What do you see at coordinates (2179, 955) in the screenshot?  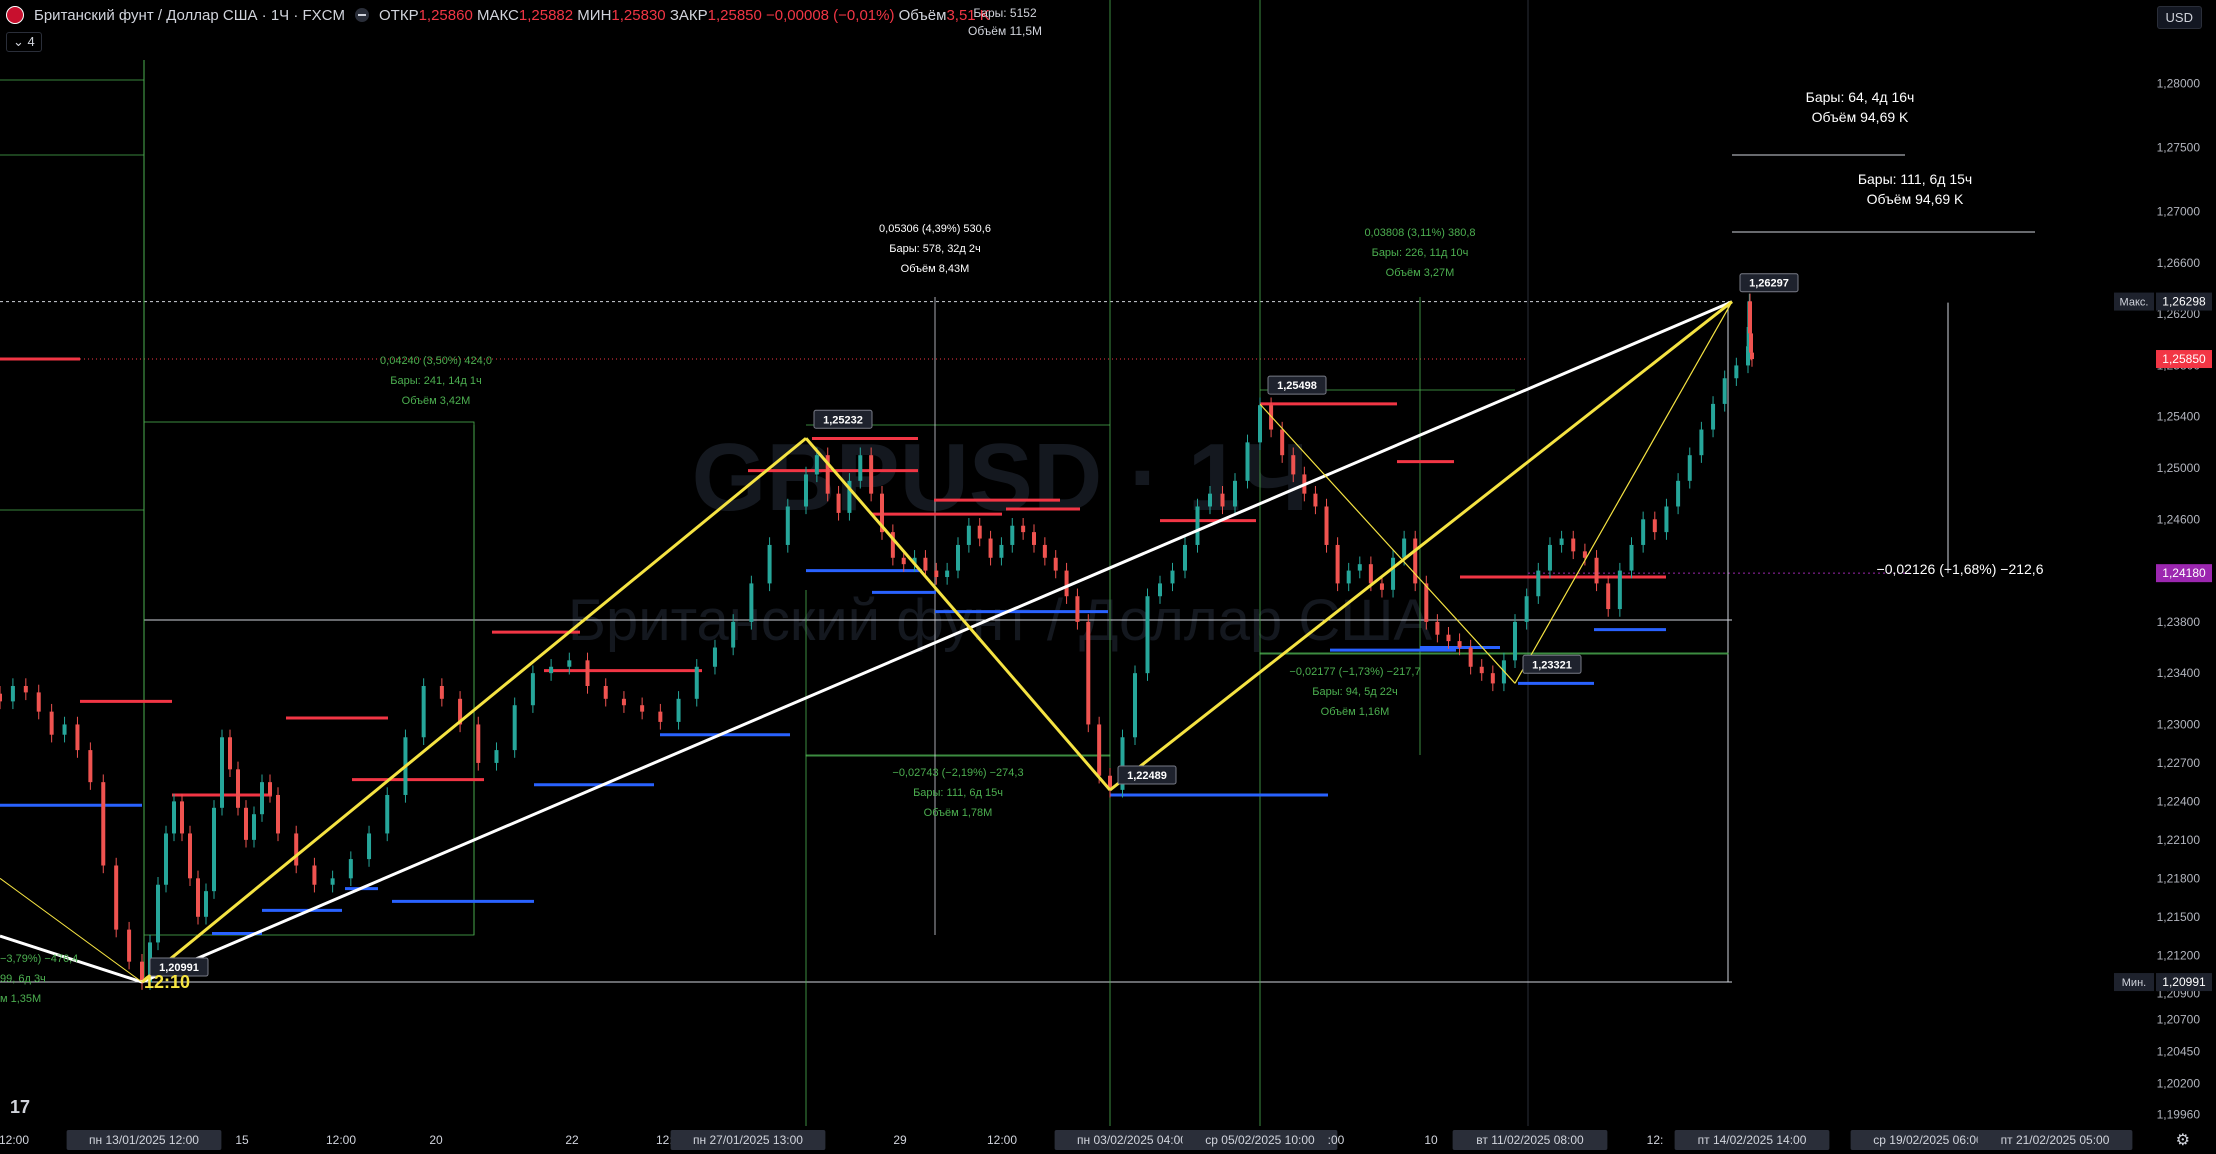 I see `y-tick-label: 1,21200` at bounding box center [2179, 955].